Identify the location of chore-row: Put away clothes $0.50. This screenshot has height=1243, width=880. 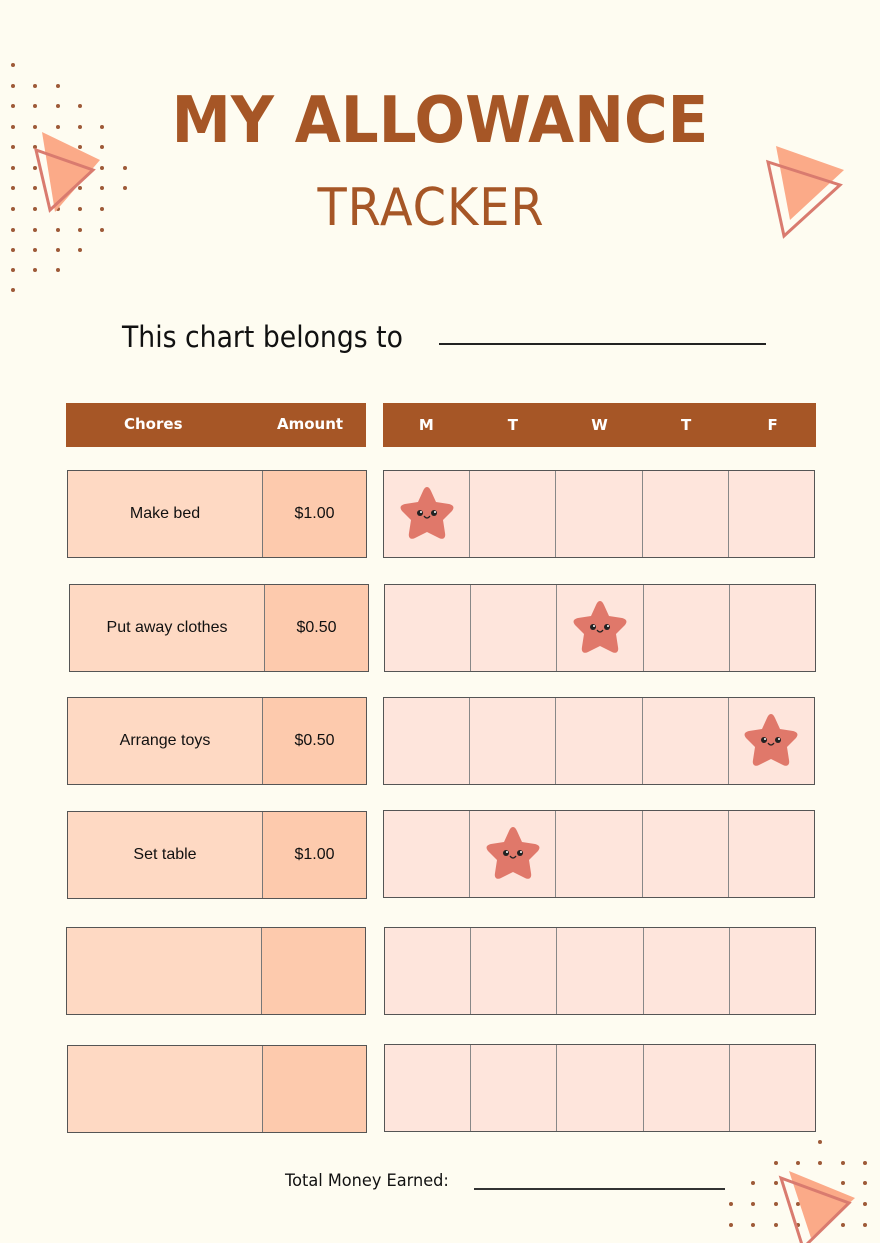
(219, 628).